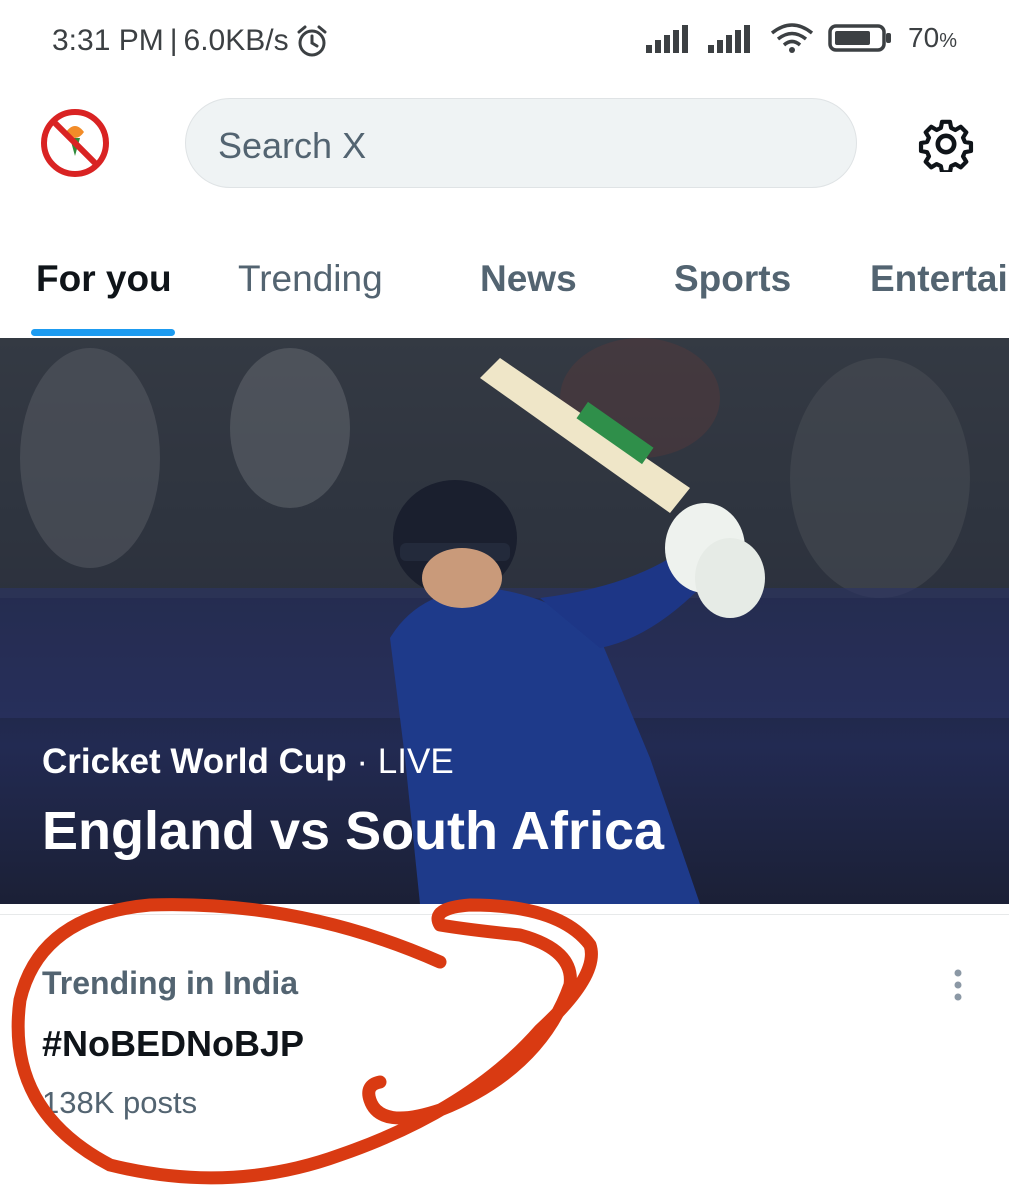 Image resolution: width=1009 pixels, height=1200 pixels. I want to click on active-tab-indicator, so click(103, 332).